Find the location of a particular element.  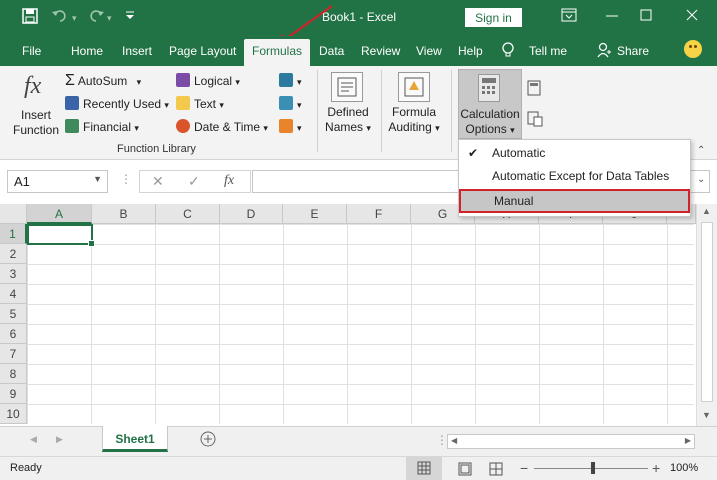

recently-used-button: Recently Used ▾ is located at coordinates (117, 103).